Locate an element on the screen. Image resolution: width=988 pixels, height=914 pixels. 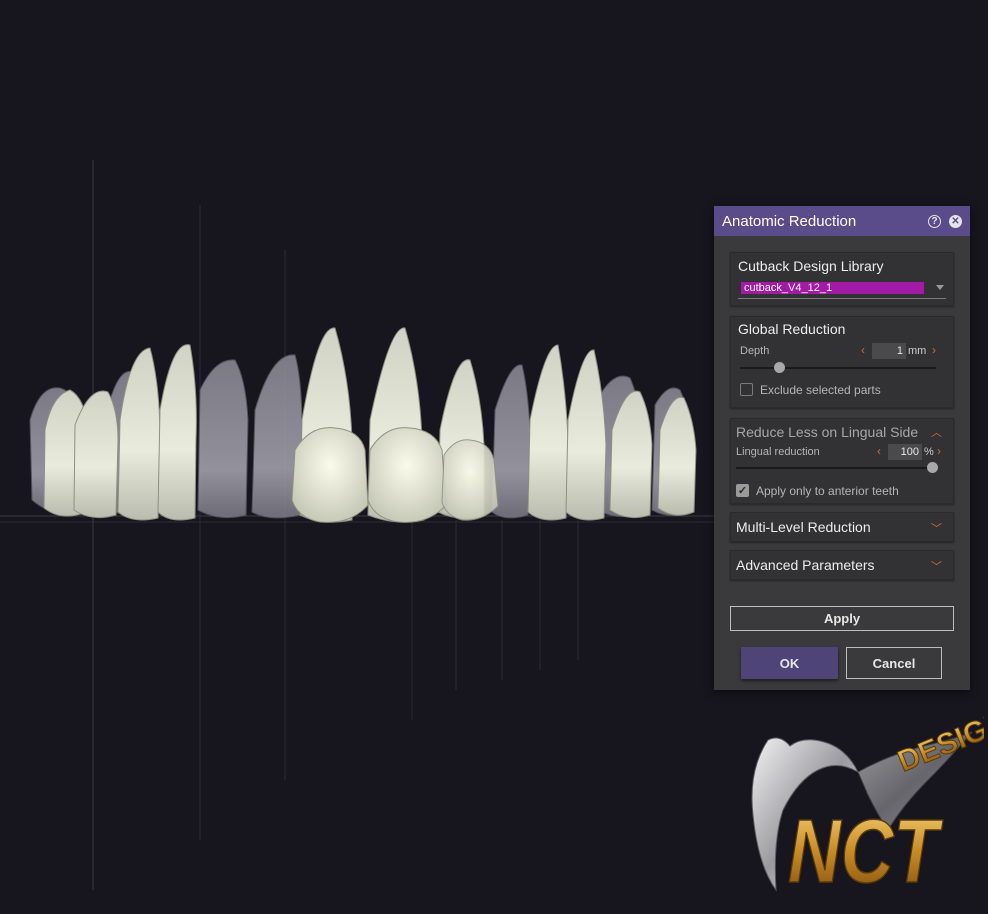
logo-word-nct: NCT is located at coordinates (866, 851).